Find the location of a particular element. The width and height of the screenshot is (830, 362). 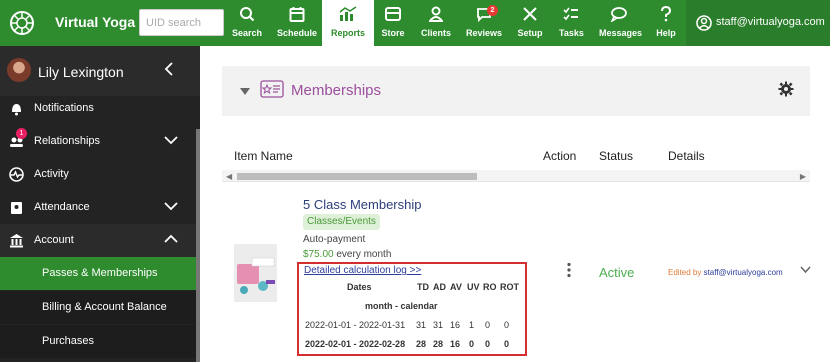

price: $75.00 is located at coordinates (318, 254).